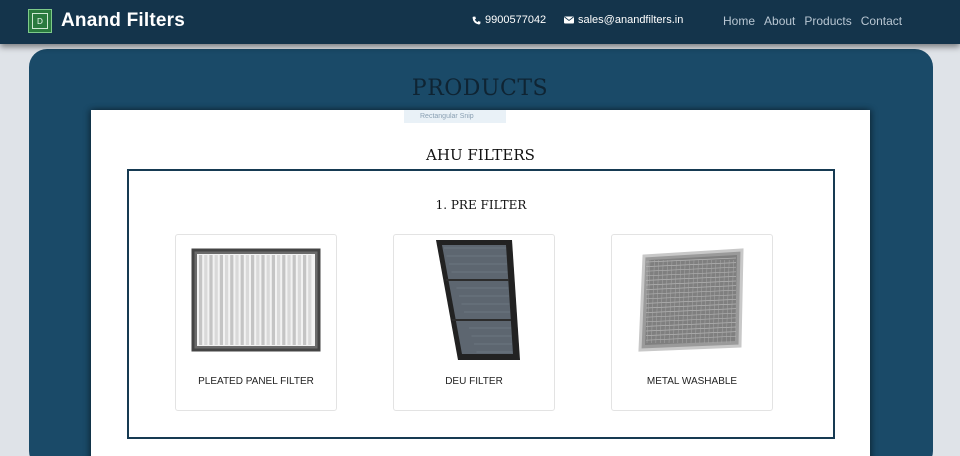 This screenshot has width=960, height=456. Describe the element at coordinates (474, 381) in the screenshot. I see `product-name: DEU FILTER` at that location.